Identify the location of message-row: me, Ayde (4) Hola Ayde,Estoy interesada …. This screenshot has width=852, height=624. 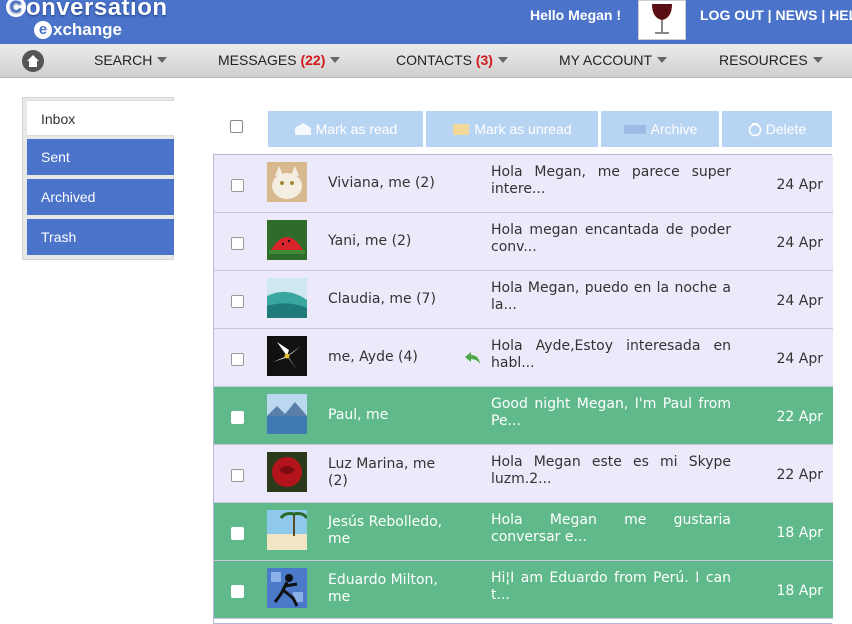
(523, 358).